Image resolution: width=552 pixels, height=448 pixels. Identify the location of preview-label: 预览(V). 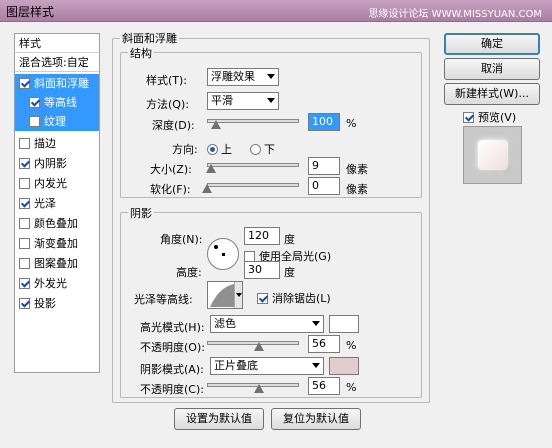
(497, 117).